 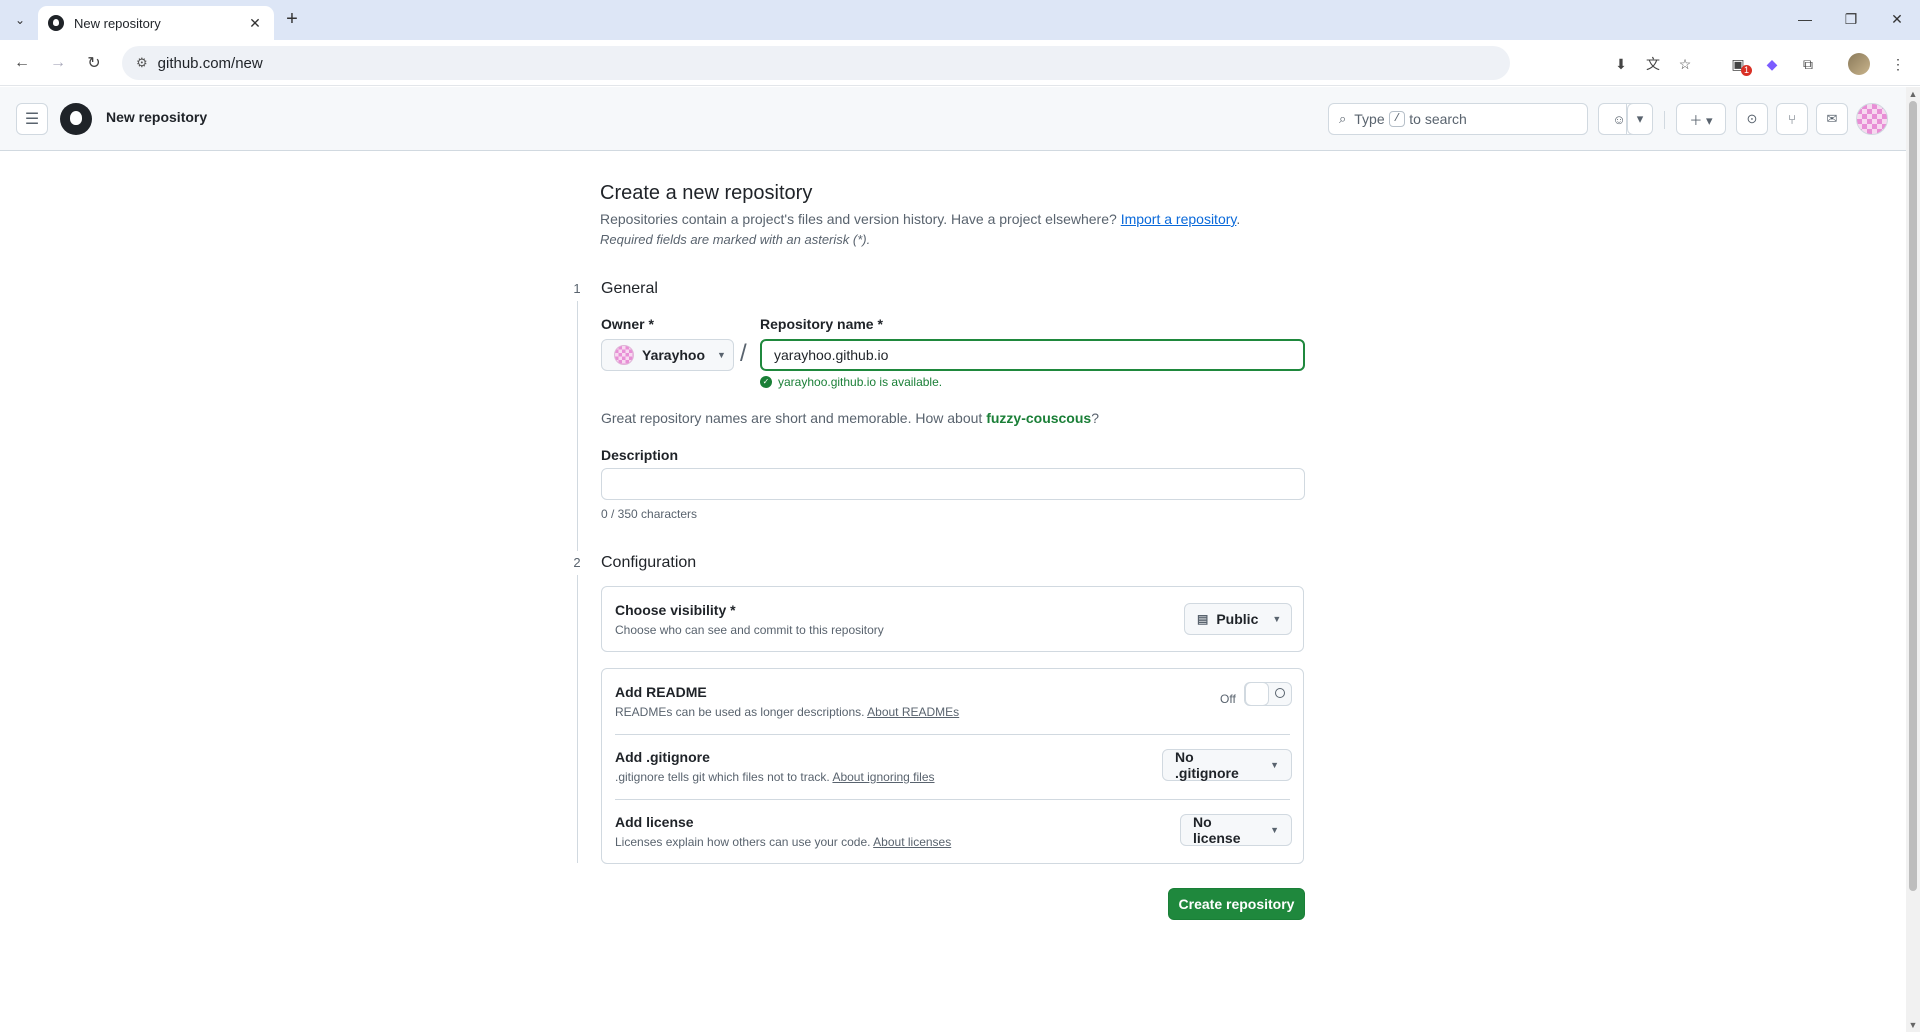 What do you see at coordinates (624, 355) in the screenshot?
I see `owner-avatar` at bounding box center [624, 355].